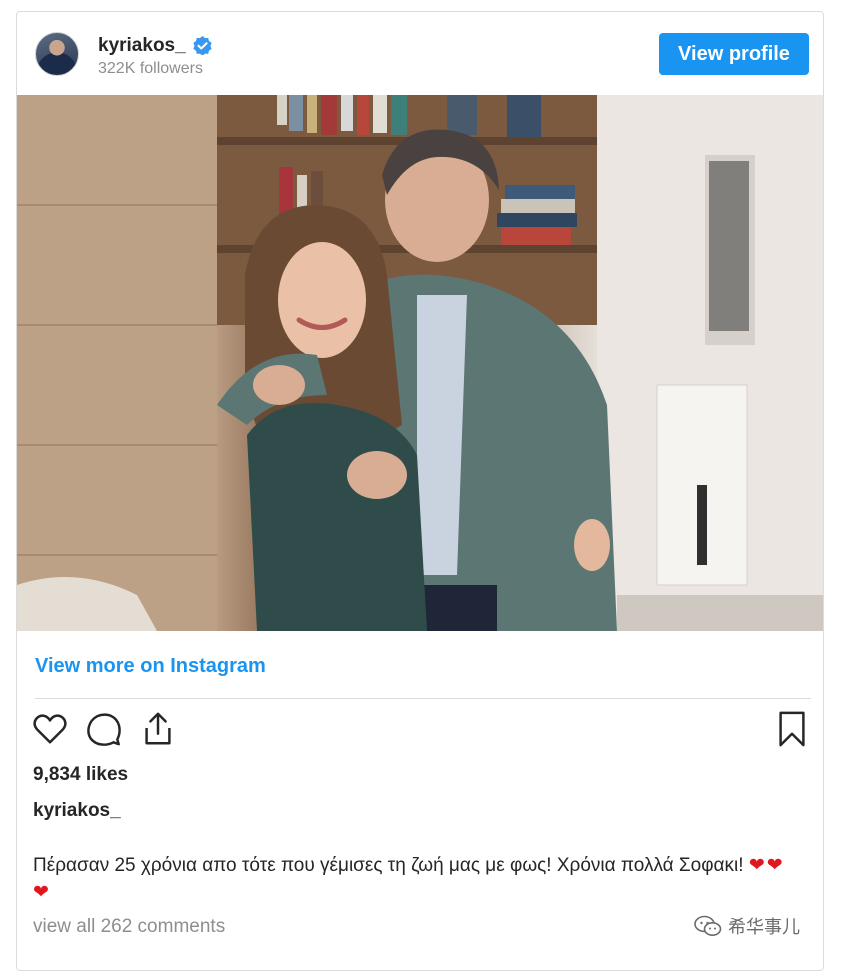 This screenshot has width=848, height=971. What do you see at coordinates (80, 775) in the screenshot?
I see `like-count: 9,834 likes` at bounding box center [80, 775].